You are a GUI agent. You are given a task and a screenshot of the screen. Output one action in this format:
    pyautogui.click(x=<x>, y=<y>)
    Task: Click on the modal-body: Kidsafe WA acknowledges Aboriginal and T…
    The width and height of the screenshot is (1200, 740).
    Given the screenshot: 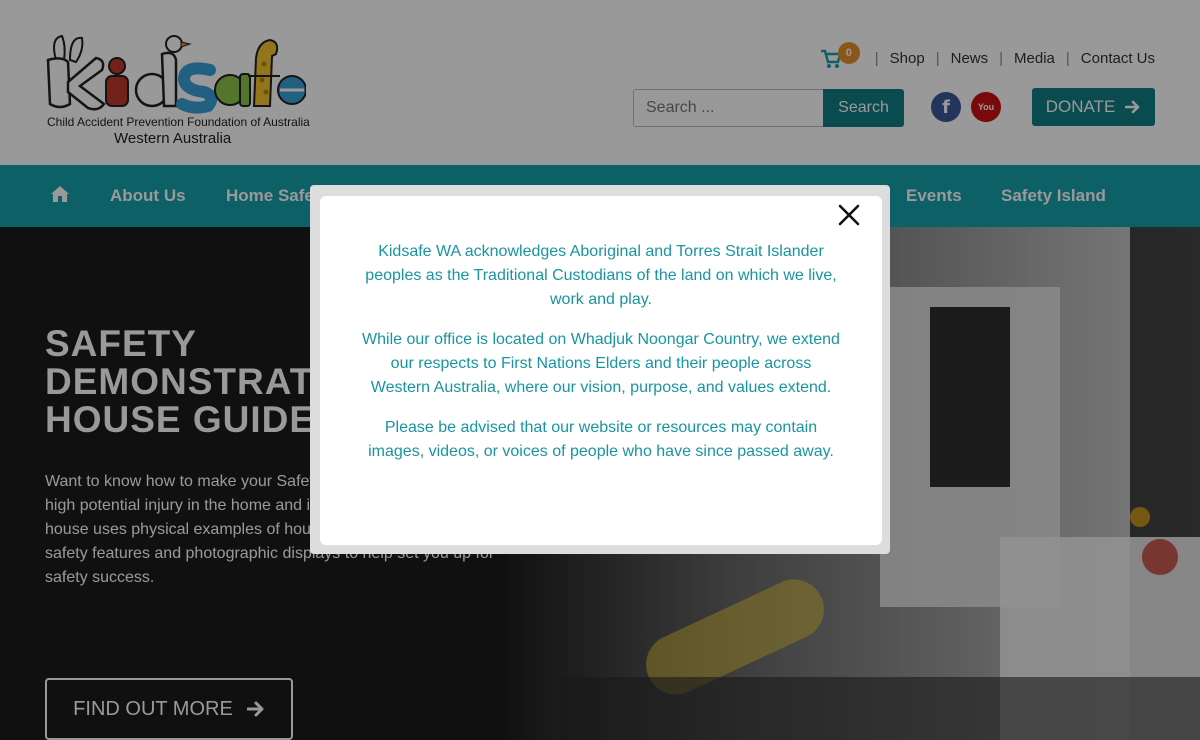 What is the action you would take?
    pyautogui.click(x=601, y=360)
    